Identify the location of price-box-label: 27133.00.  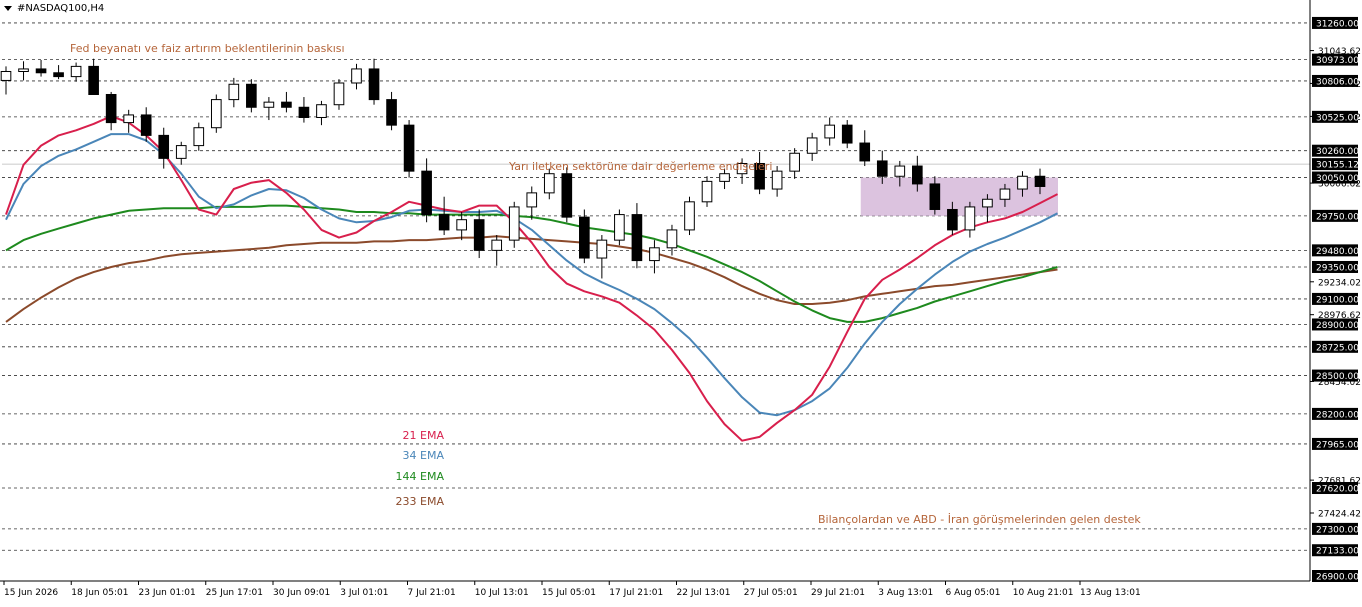
(1337, 552).